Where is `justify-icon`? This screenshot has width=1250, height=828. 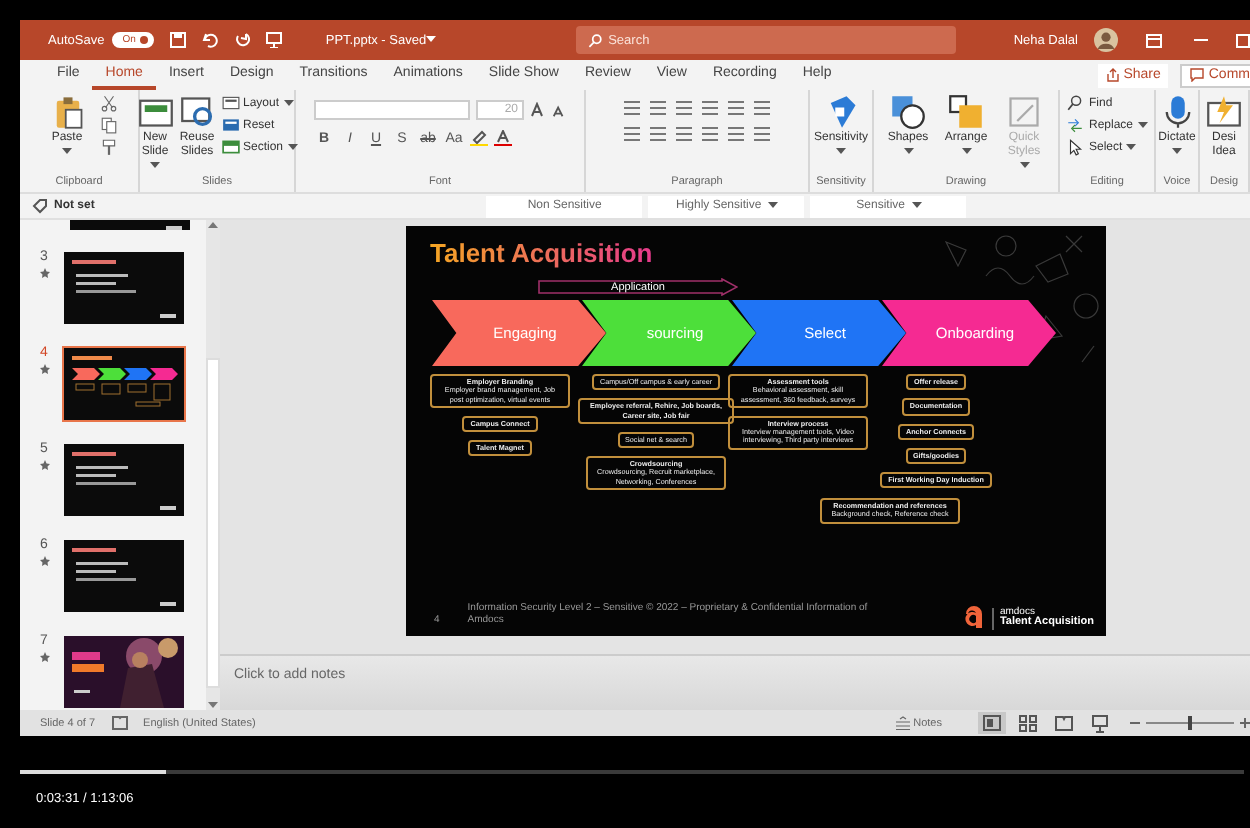 justify-icon is located at coordinates (710, 134).